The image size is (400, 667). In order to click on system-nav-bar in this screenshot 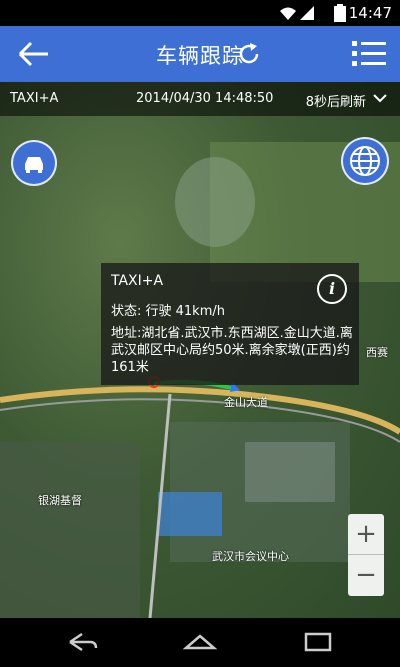, I will do `click(200, 642)`.